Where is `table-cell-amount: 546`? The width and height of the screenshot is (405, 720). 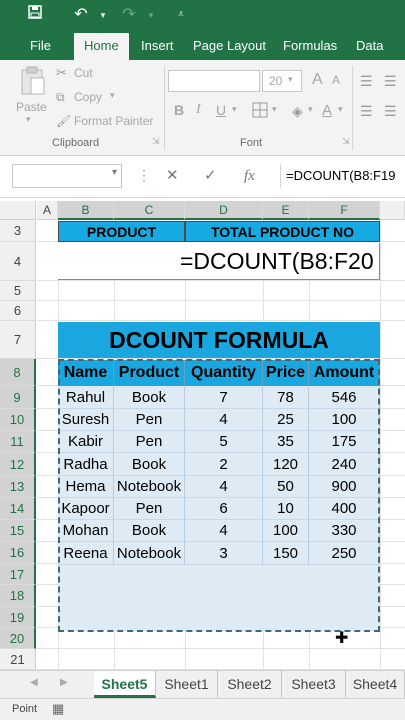
table-cell-amount: 546 is located at coordinates (344, 397).